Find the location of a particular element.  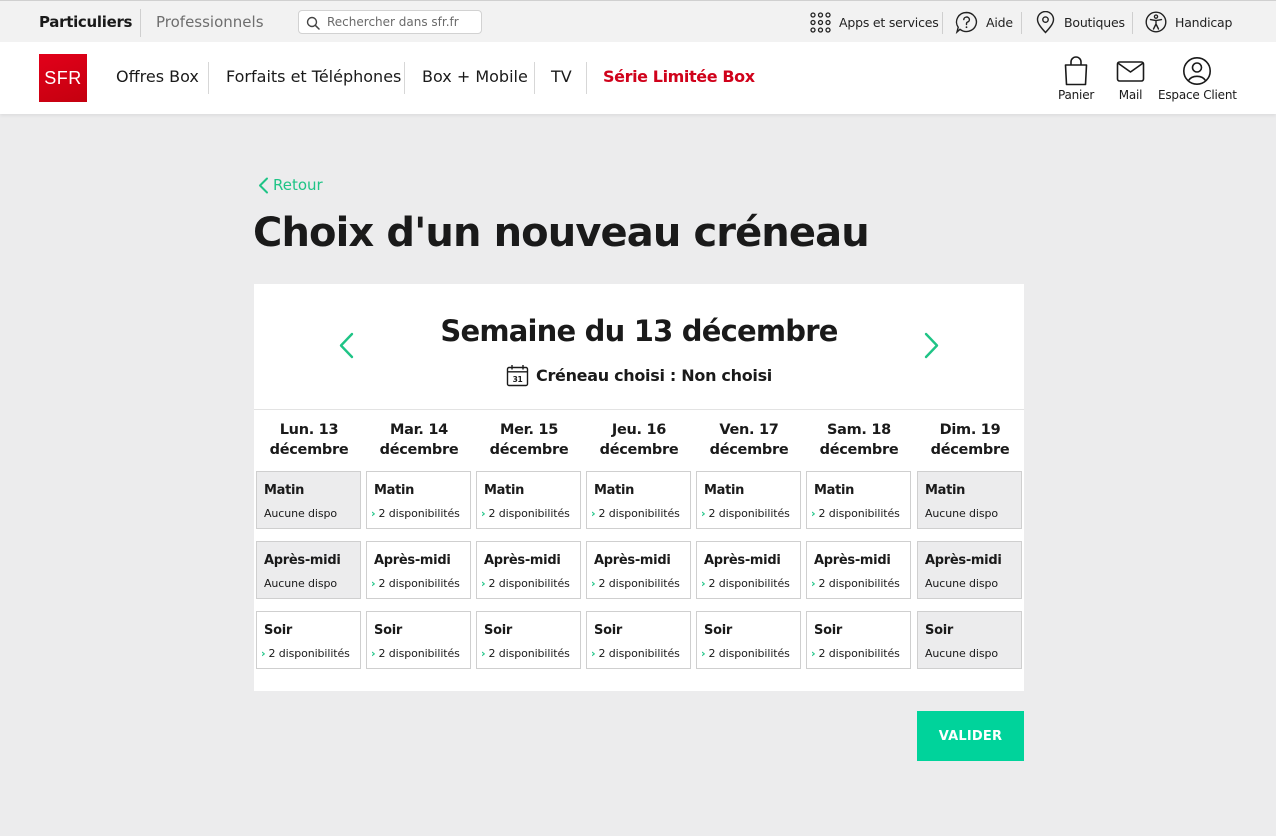

slot-availability-text: Aucune dispo is located at coordinates (301, 583).